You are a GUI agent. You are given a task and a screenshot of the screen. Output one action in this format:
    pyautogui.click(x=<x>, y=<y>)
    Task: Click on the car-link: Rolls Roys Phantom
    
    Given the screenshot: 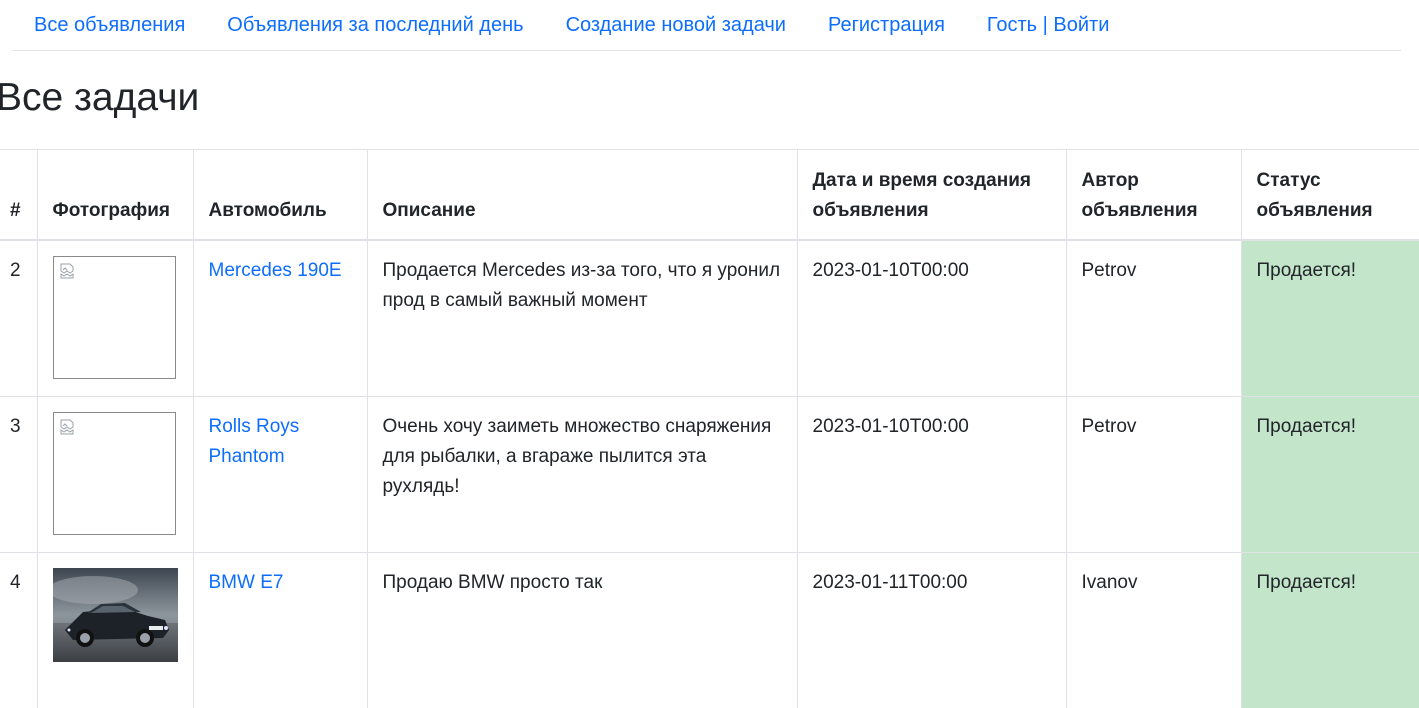 What is the action you would take?
    pyautogui.click(x=254, y=441)
    